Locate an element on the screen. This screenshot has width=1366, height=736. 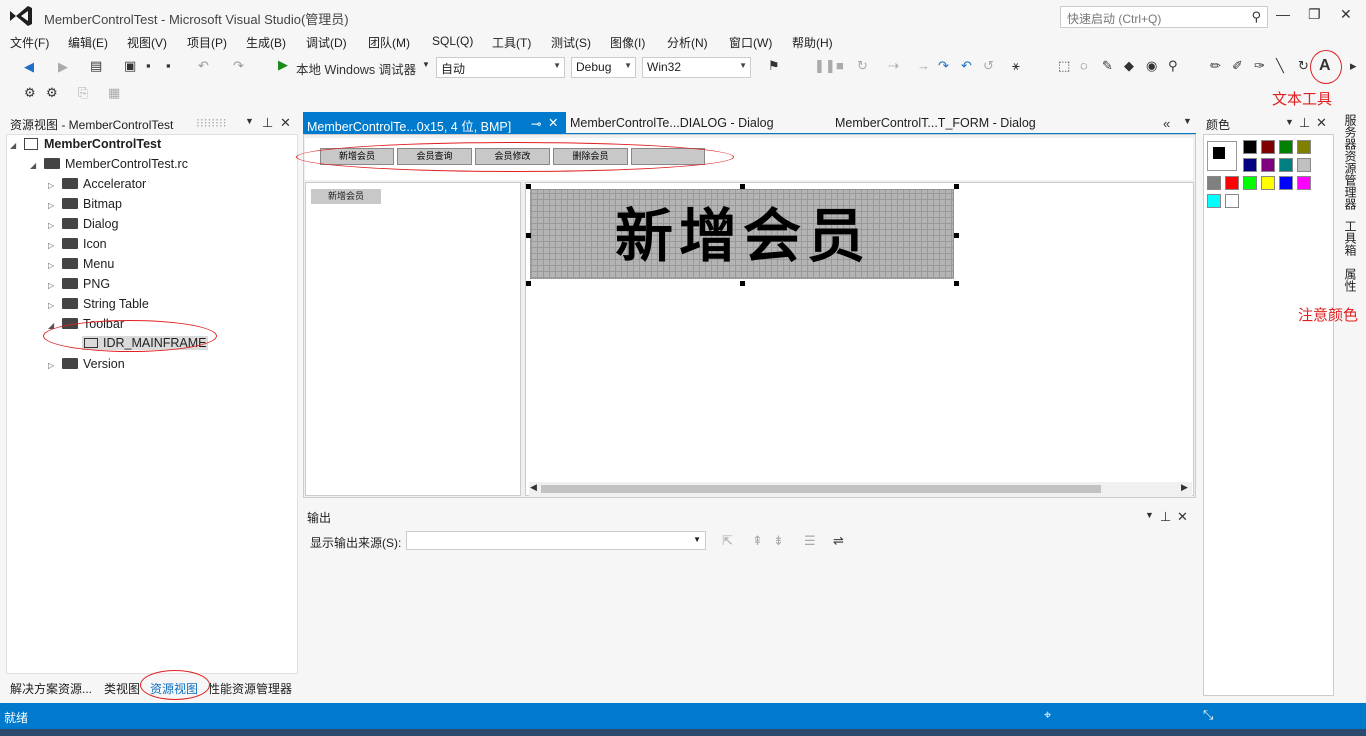
restore-button: ❐ is located at coordinates (1314, 14).